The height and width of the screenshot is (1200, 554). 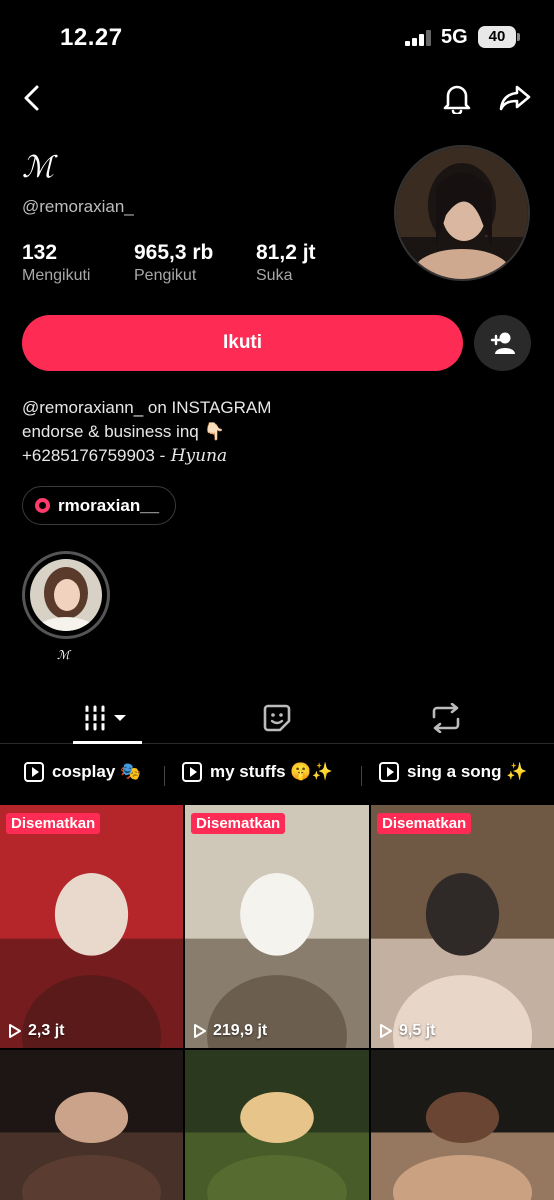 I want to click on add-friend-button, so click(x=502, y=343).